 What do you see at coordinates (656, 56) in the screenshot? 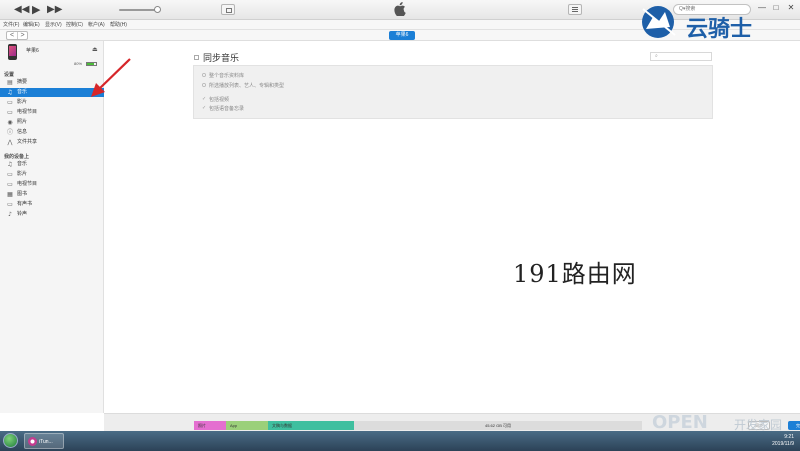
I see `search-icon: ⌕` at bounding box center [656, 56].